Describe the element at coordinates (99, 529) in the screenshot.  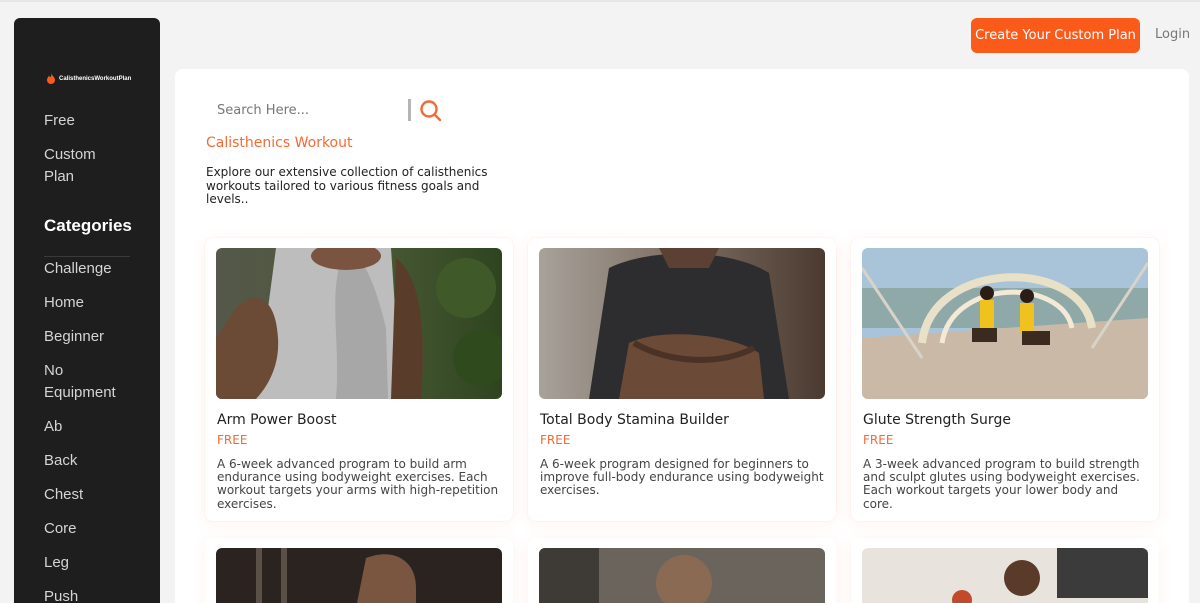
I see `sidebar-item-core: Core` at that location.